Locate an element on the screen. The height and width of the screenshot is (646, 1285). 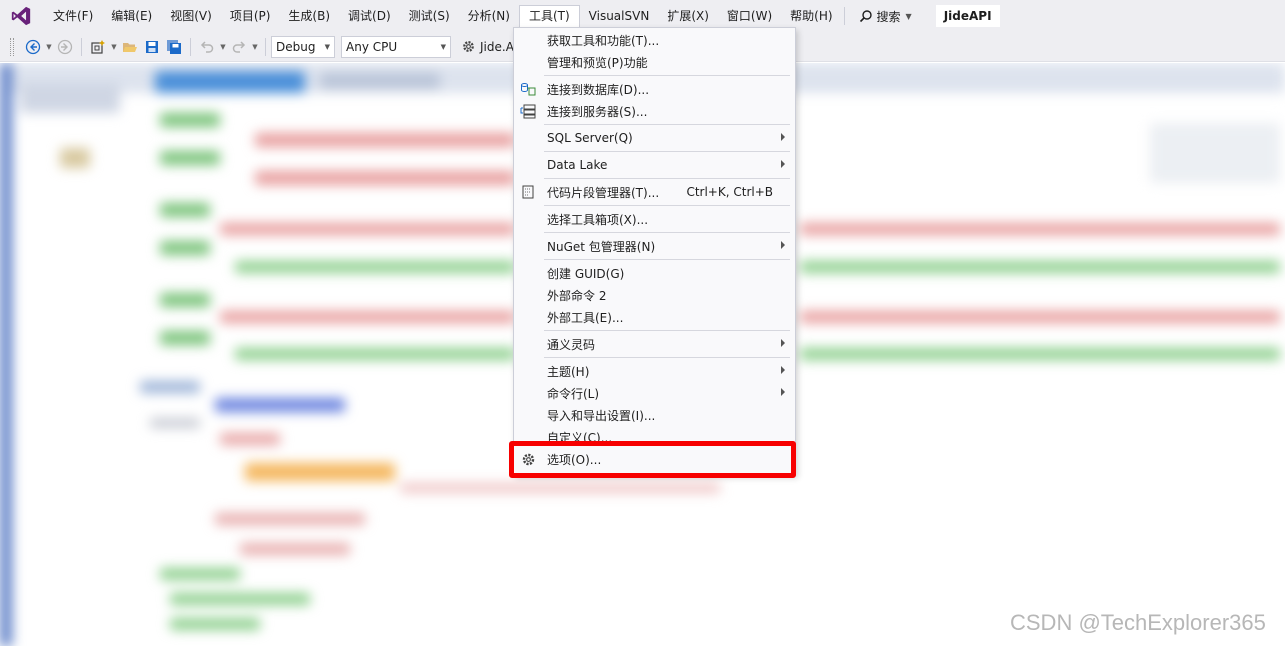
platform-value: Any CPU is located at coordinates (372, 46).